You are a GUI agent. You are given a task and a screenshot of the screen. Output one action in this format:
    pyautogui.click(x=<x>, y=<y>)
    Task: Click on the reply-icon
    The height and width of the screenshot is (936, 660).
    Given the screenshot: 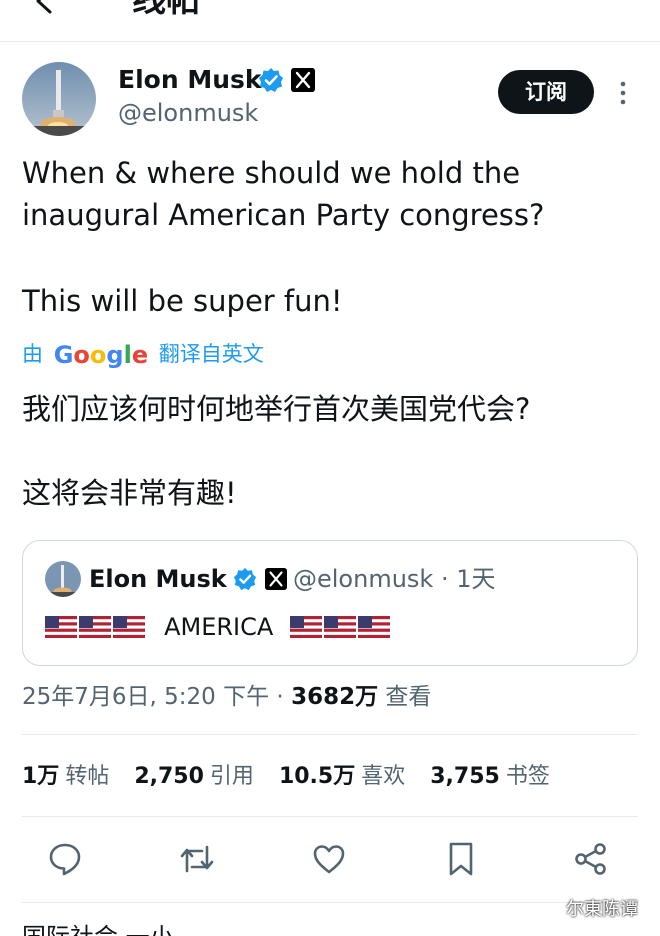 What is the action you would take?
    pyautogui.click(x=65, y=859)
    